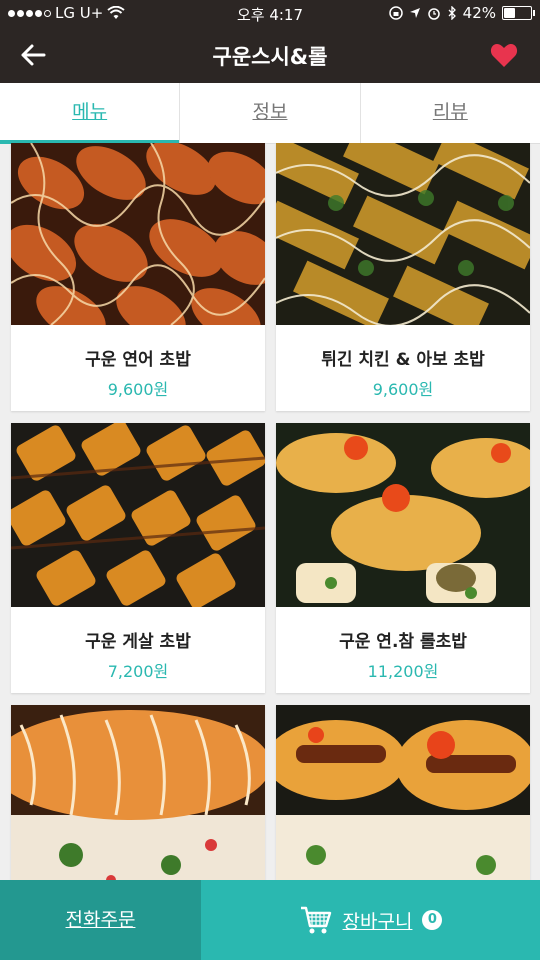 The width and height of the screenshot is (540, 960). I want to click on bluetooth-icon, so click(452, 13).